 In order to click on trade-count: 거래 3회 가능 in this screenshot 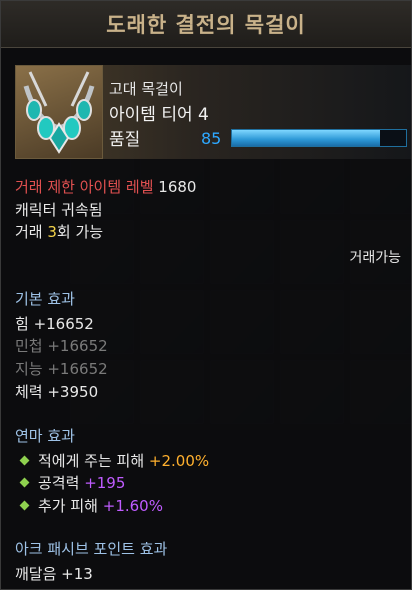, I will do `click(59, 231)`.